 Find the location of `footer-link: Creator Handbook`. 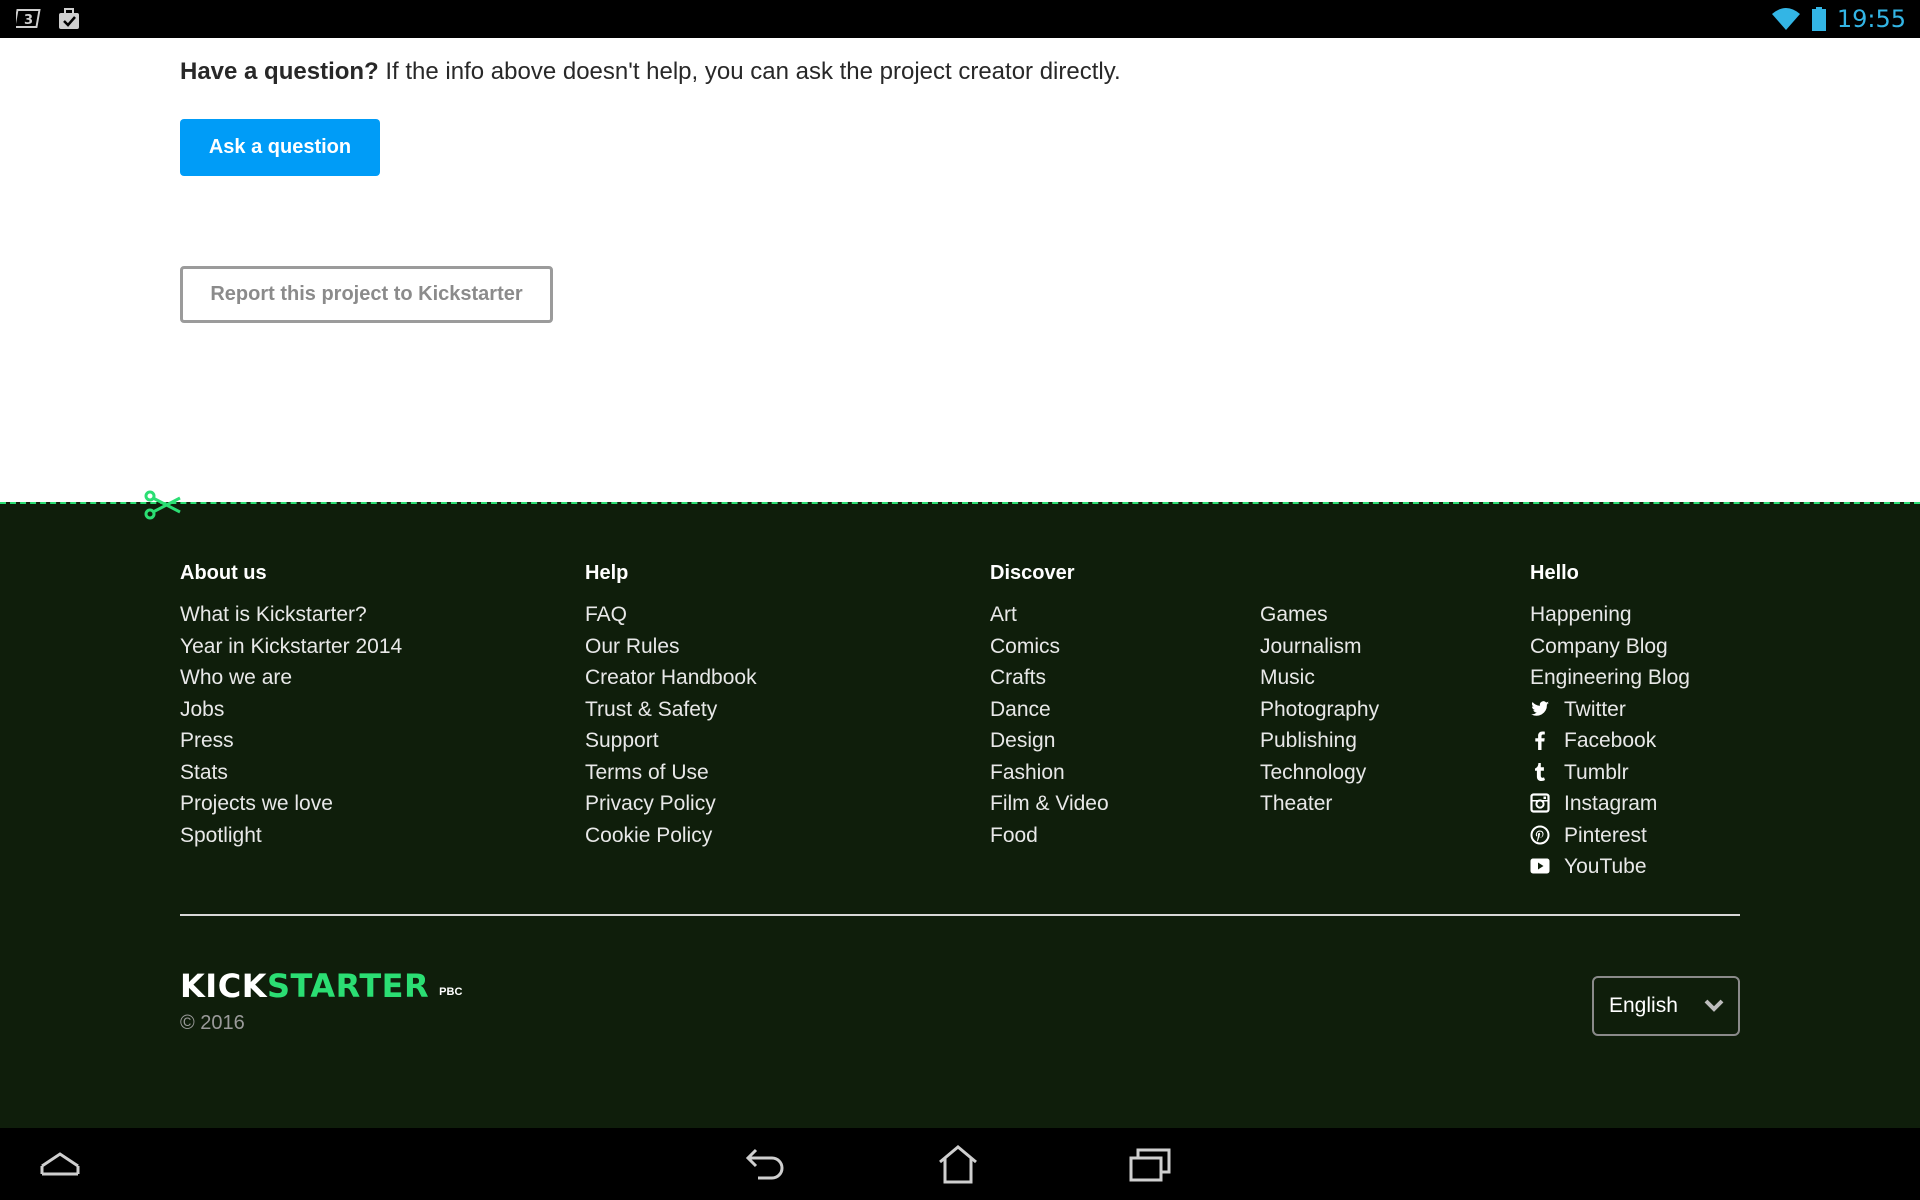

footer-link: Creator Handbook is located at coordinates (671, 681).